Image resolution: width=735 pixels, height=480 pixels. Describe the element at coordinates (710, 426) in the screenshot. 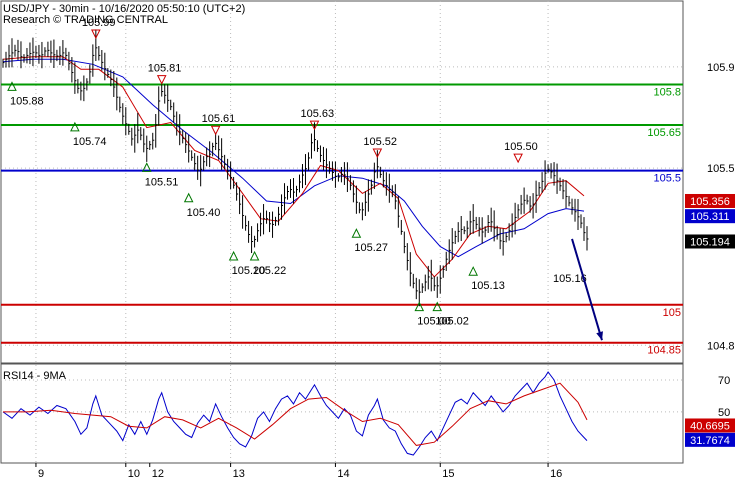

I see `rsi-tag-label: 40.6695` at that location.